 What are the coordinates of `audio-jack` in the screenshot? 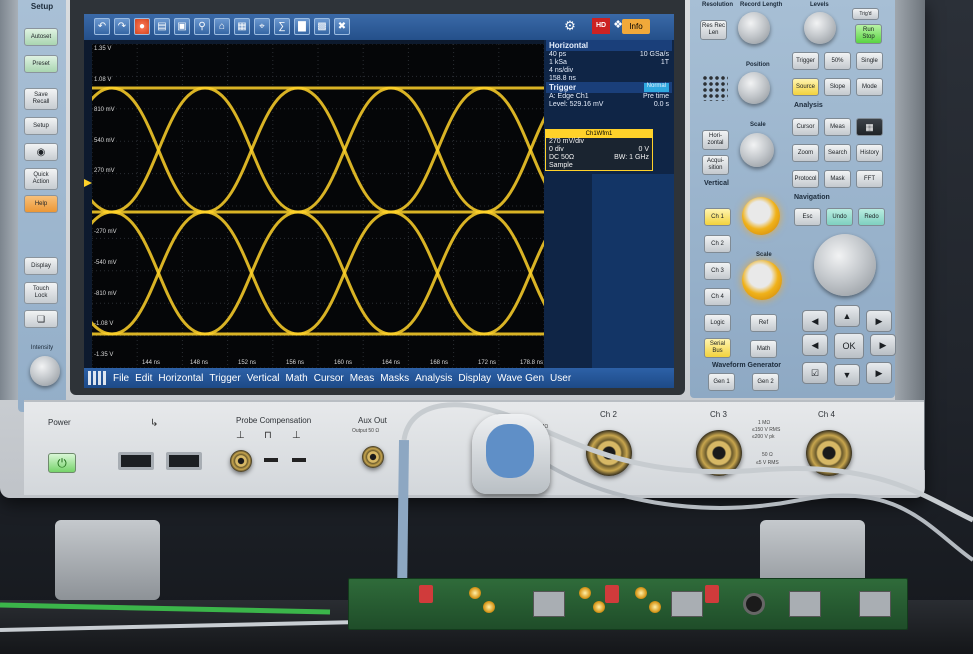 It's located at (754, 604).